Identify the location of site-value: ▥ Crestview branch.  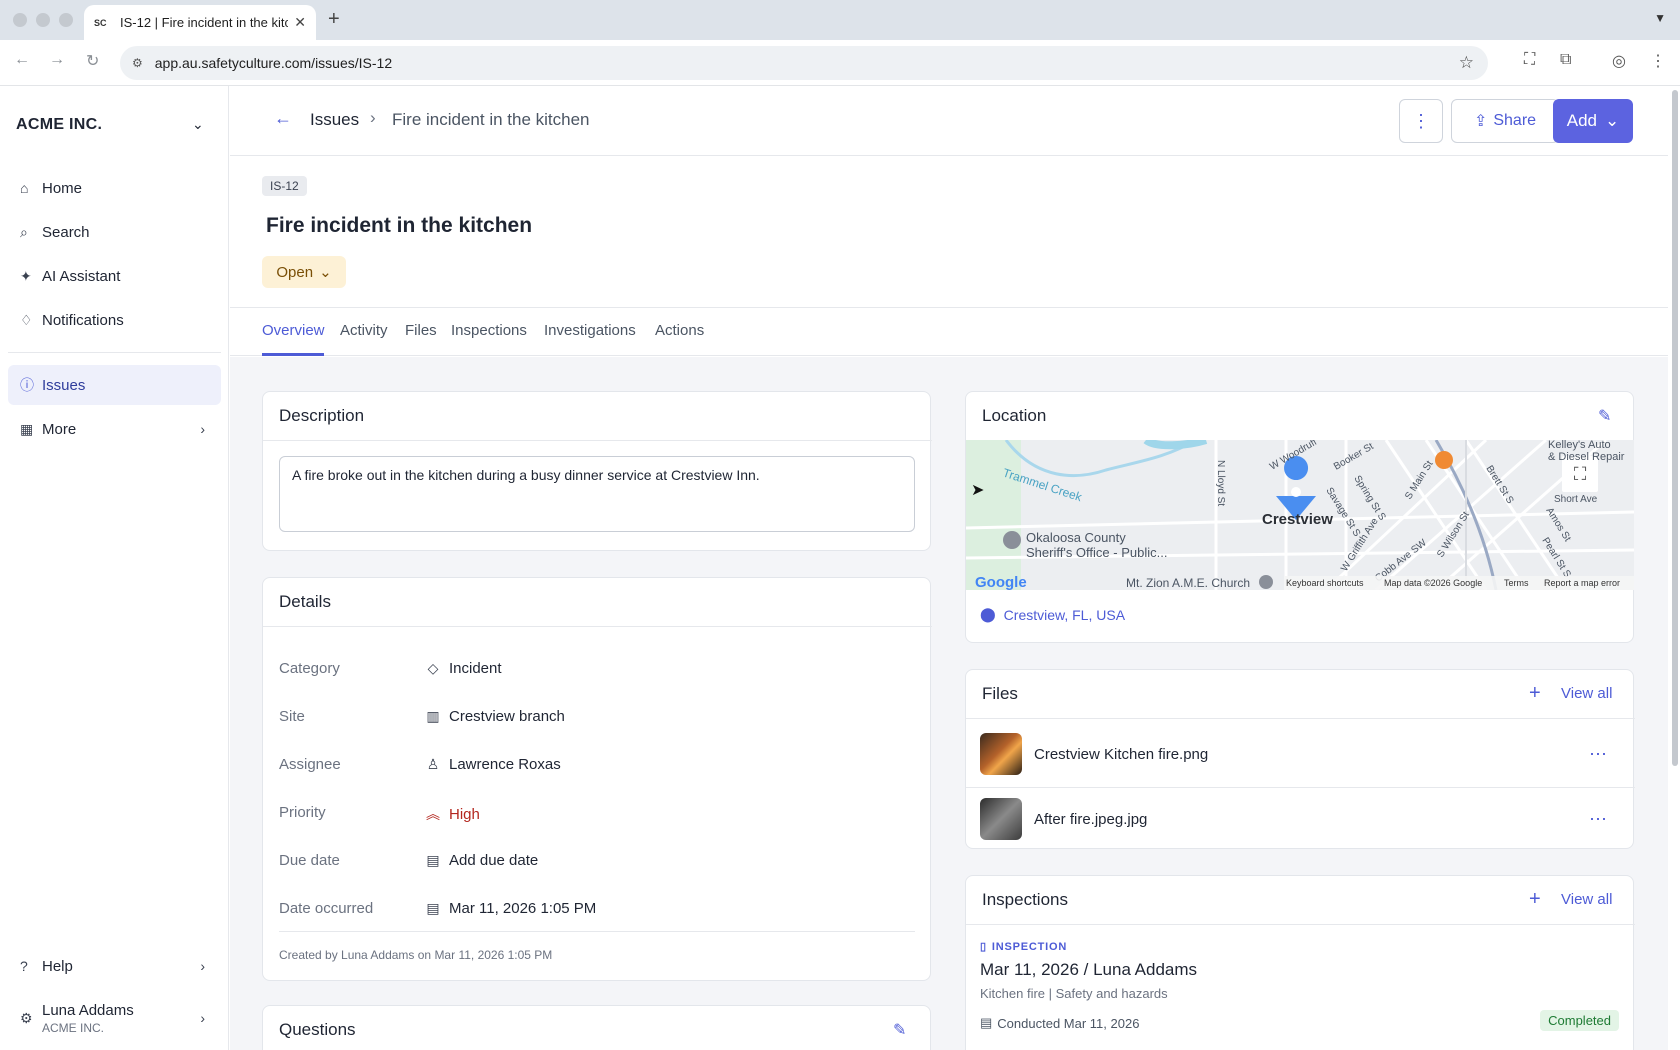
(495, 716).